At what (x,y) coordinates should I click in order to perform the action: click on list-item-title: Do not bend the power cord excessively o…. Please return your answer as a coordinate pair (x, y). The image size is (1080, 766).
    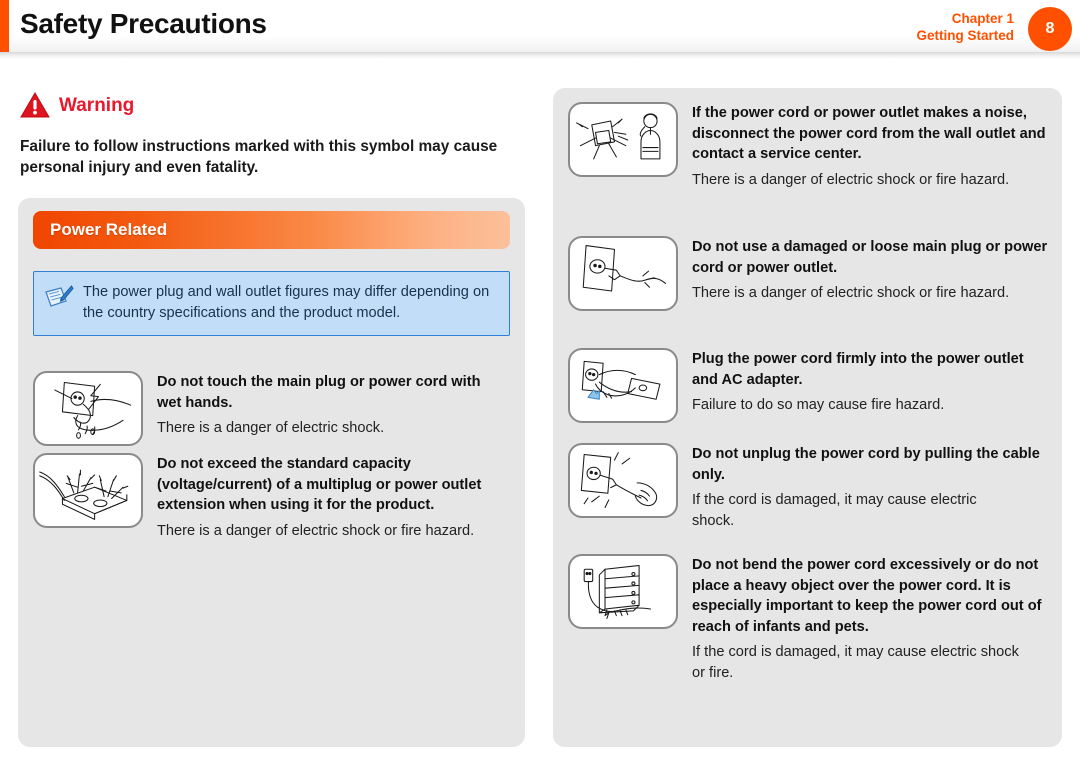
    Looking at the image, I should click on (867, 596).